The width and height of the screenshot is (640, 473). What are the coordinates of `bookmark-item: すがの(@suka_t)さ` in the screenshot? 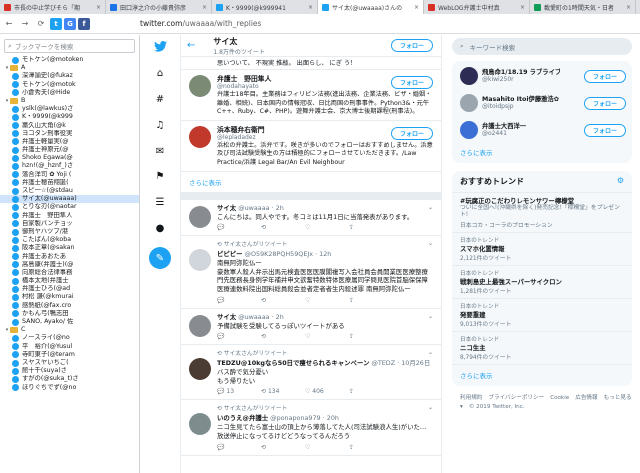 It's located at (69, 379).